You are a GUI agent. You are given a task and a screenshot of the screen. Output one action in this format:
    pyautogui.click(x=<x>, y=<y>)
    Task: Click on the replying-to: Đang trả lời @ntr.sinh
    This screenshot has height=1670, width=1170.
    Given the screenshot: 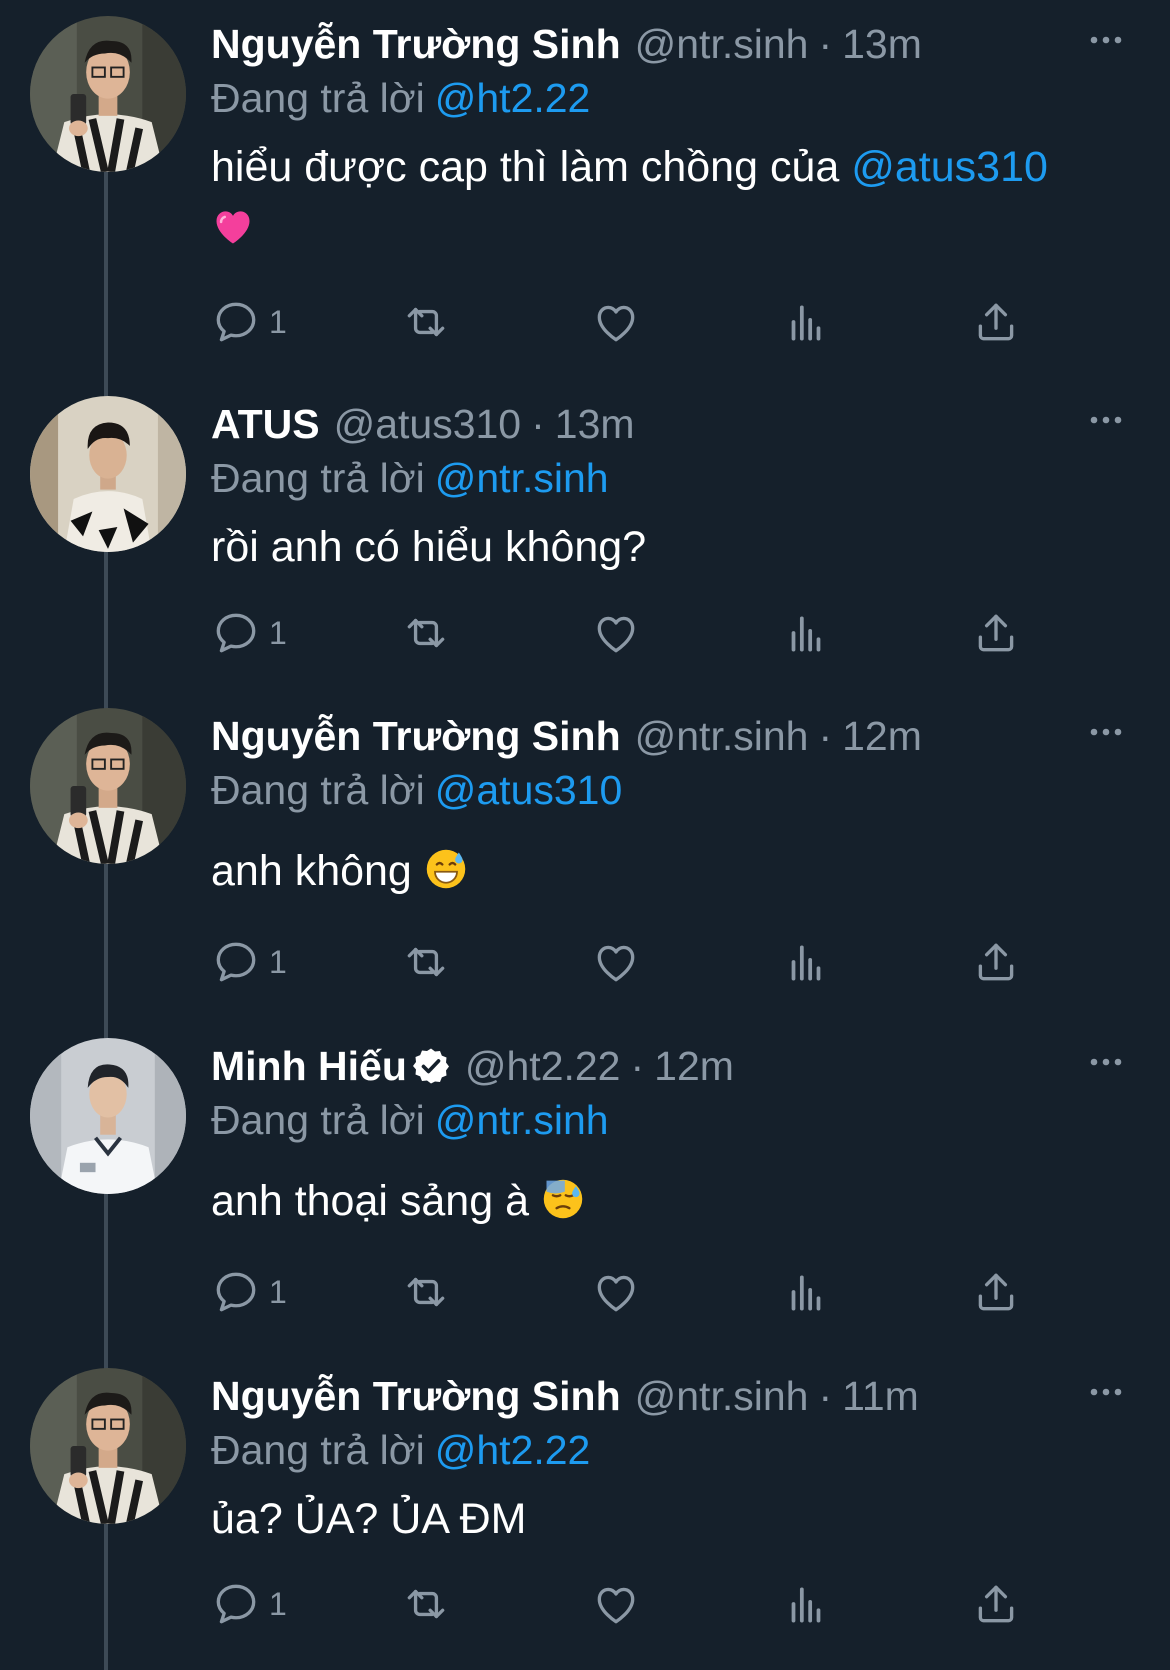 What is the action you would take?
    pyautogui.click(x=410, y=1120)
    